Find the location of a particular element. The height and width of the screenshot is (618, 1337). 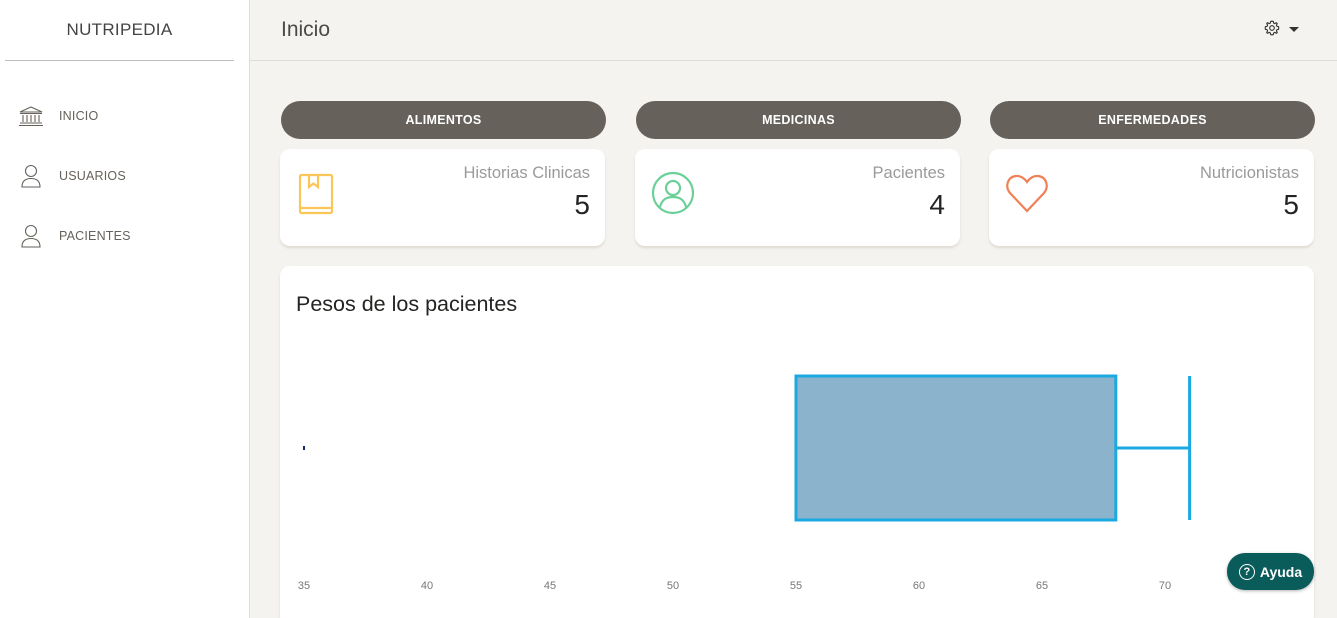

heart-icon is located at coordinates (1027, 194).